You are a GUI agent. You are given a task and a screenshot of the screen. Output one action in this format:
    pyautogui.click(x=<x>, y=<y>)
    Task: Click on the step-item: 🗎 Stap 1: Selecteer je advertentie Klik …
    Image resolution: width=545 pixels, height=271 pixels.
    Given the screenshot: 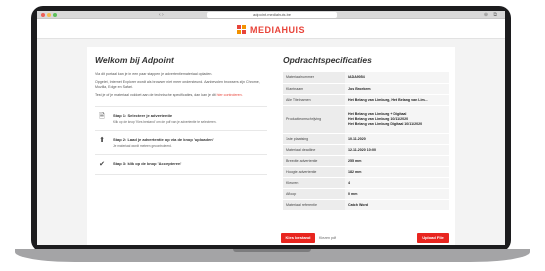 What is the action you would take?
    pyautogui.click(x=181, y=119)
    